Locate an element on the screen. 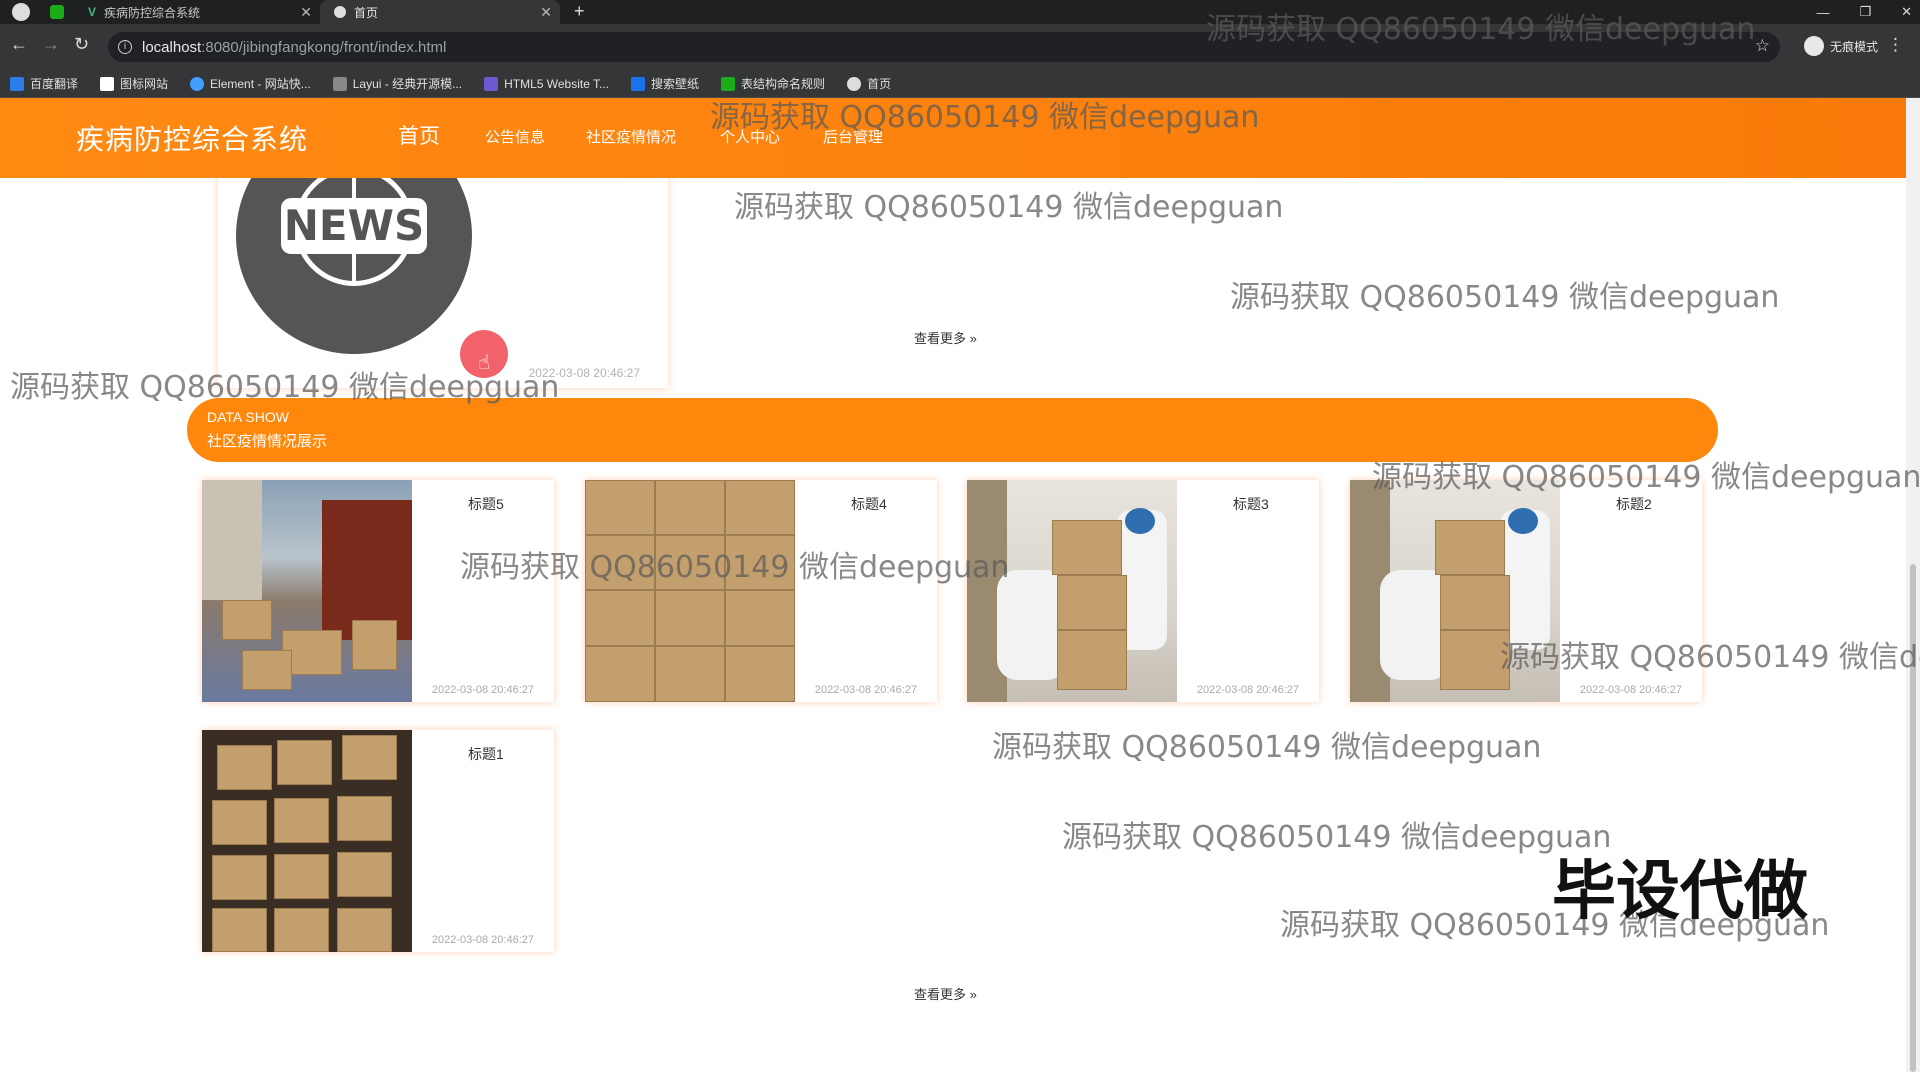 This screenshot has width=1920, height=1072. flag-icon is located at coordinates (107, 83).